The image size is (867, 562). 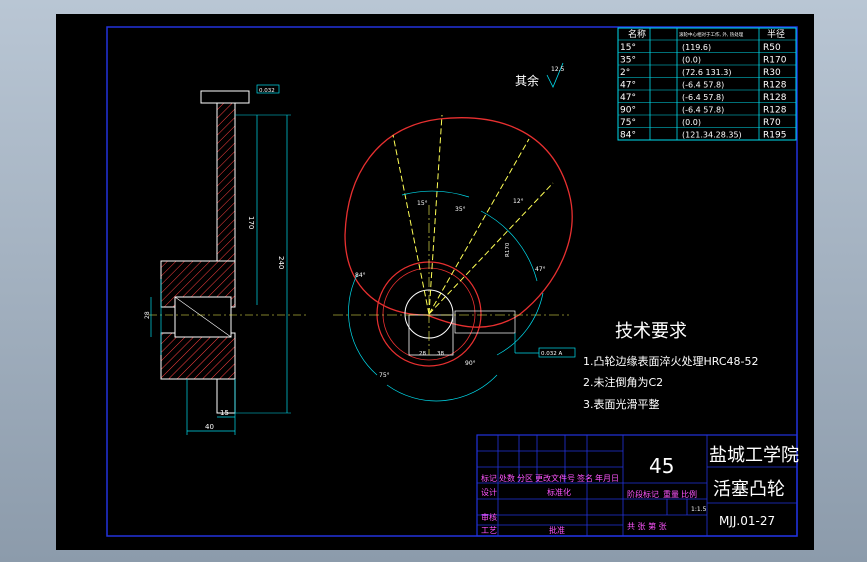 I want to click on angle-15: 15°, so click(x=422, y=203).